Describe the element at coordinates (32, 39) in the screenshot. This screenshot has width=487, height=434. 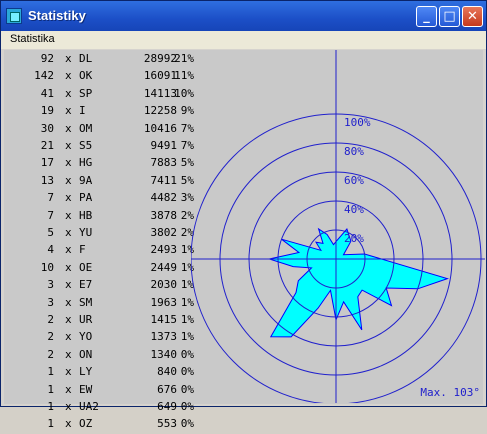
I see `menu-statistika: Statistika` at that location.